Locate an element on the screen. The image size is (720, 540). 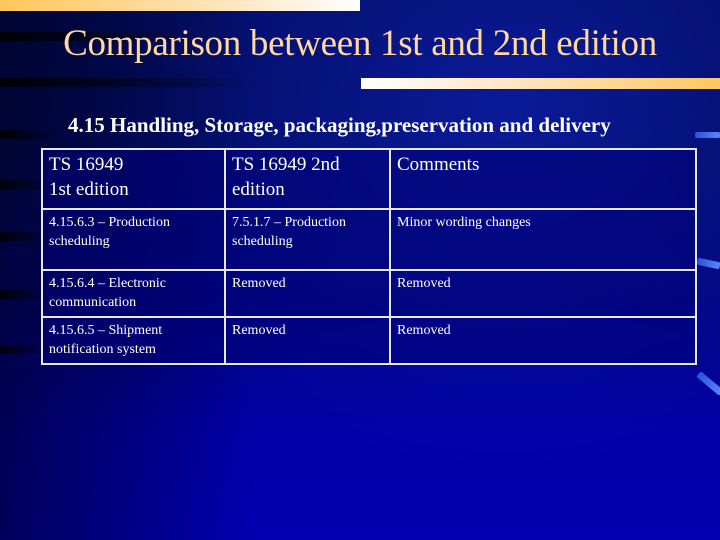
accent-bar-top is located at coordinates (180, 5).